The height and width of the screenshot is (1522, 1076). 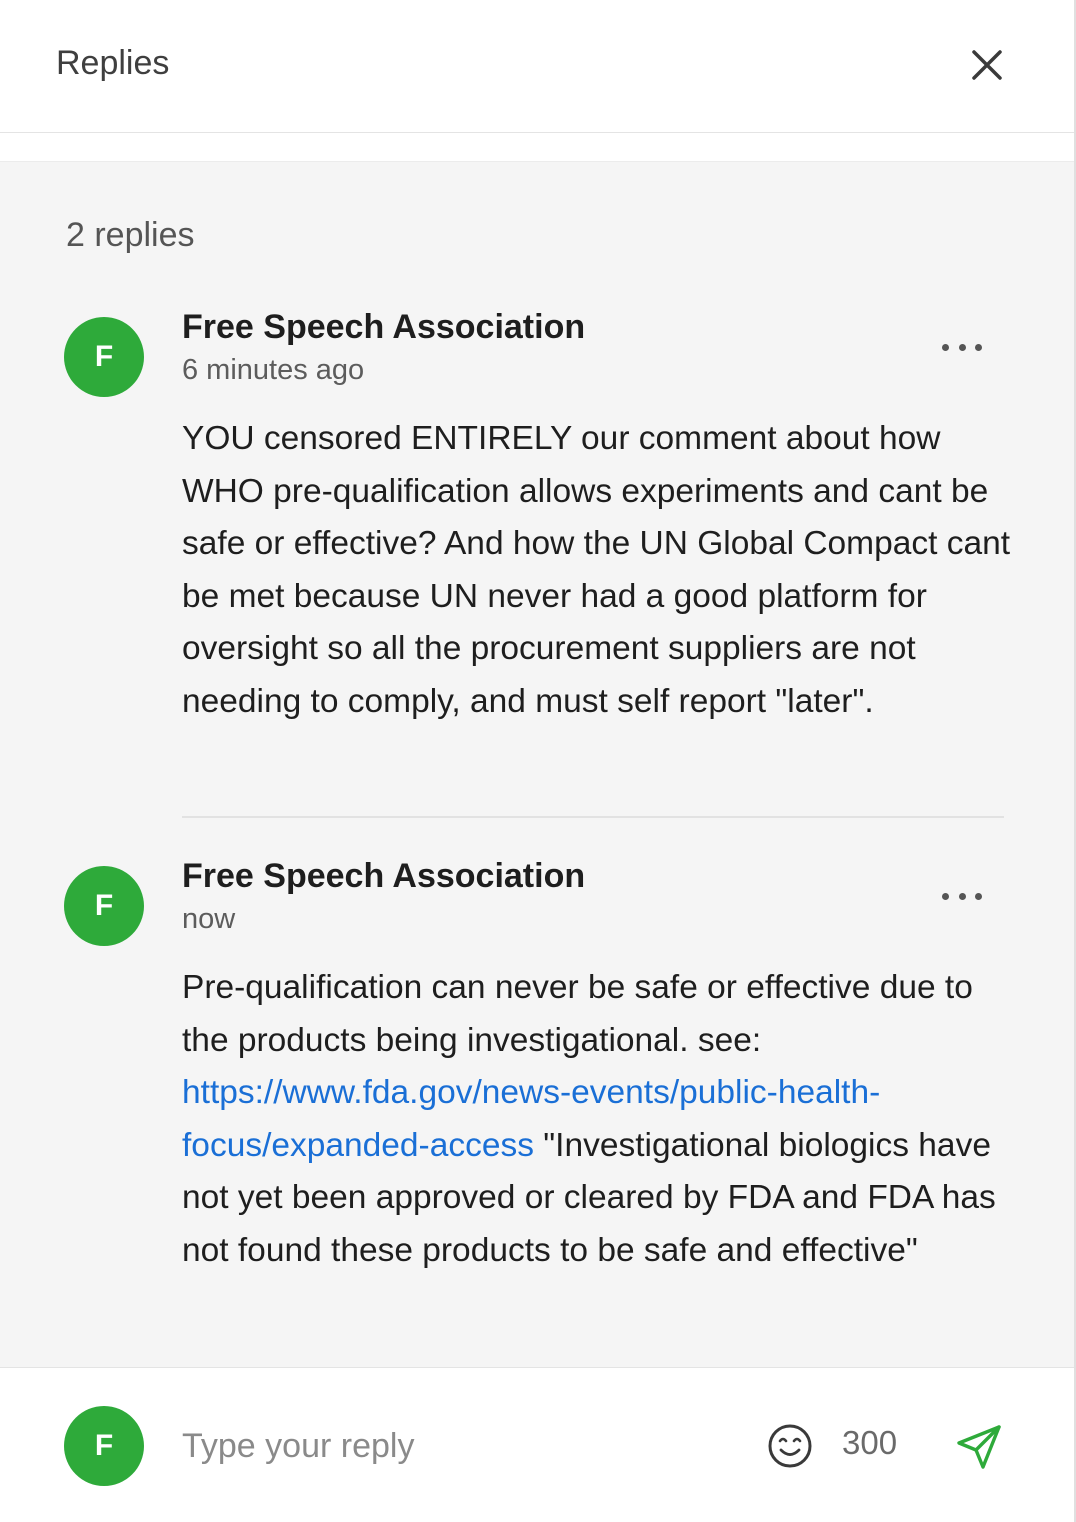 I want to click on reply-divider, so click(x=593, y=817).